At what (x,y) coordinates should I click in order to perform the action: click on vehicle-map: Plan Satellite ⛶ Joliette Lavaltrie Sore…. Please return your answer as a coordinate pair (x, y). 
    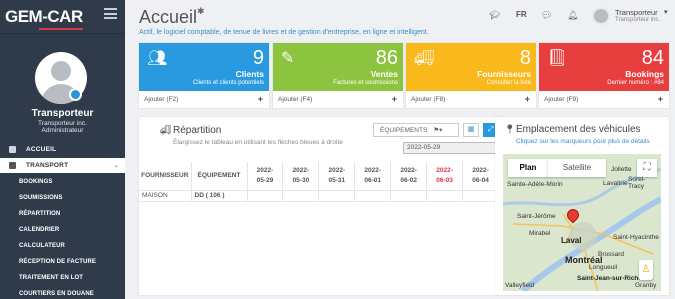
    Looking at the image, I should click on (582, 222).